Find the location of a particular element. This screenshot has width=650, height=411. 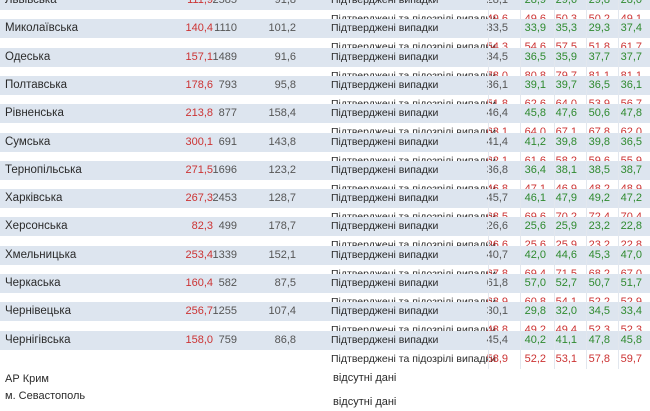

confirmed-value: 51,7 is located at coordinates (631, 283).